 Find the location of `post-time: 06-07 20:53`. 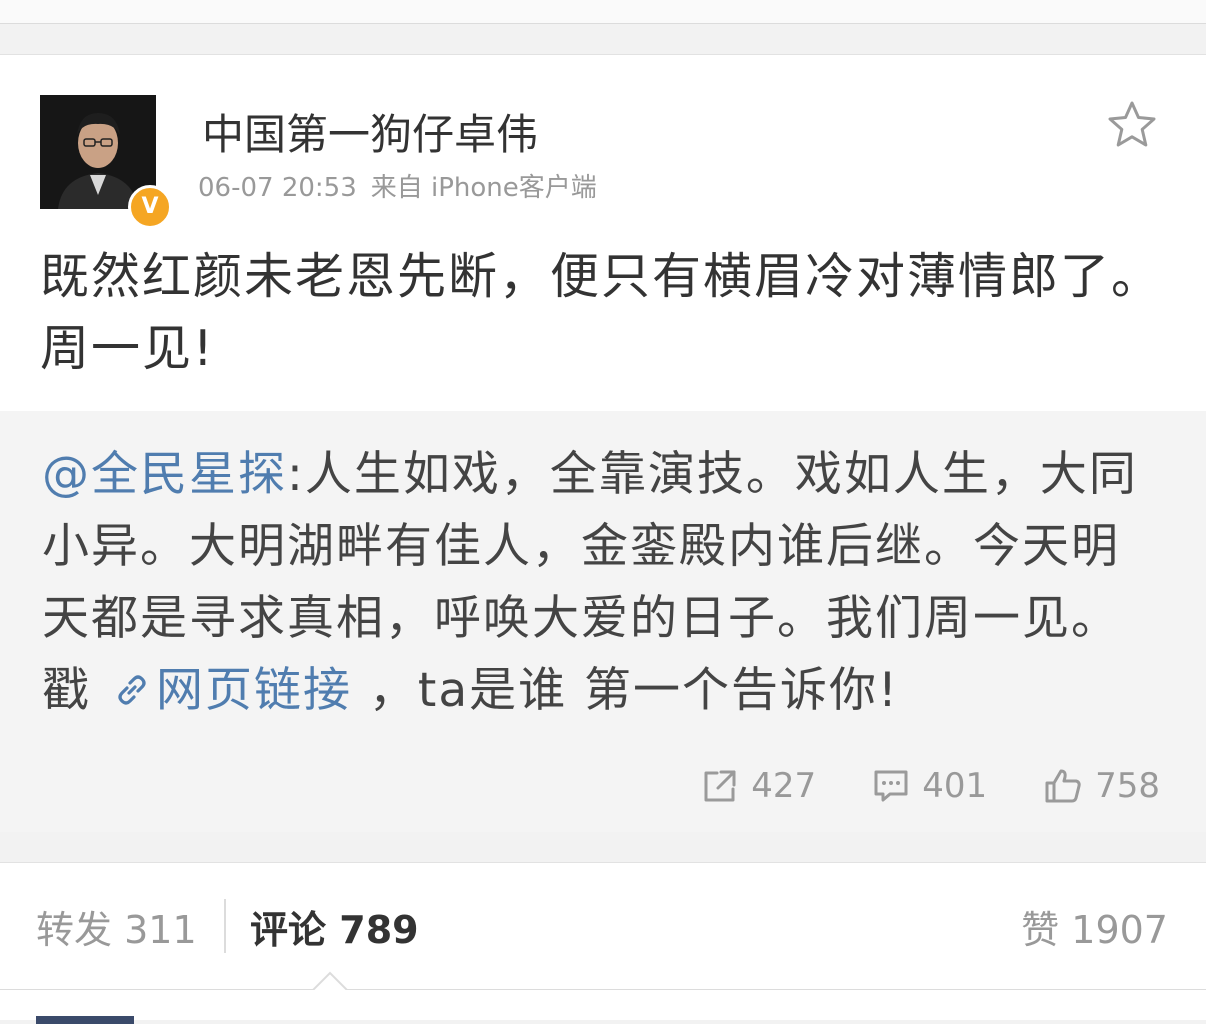

post-time: 06-07 20:53 is located at coordinates (277, 188).